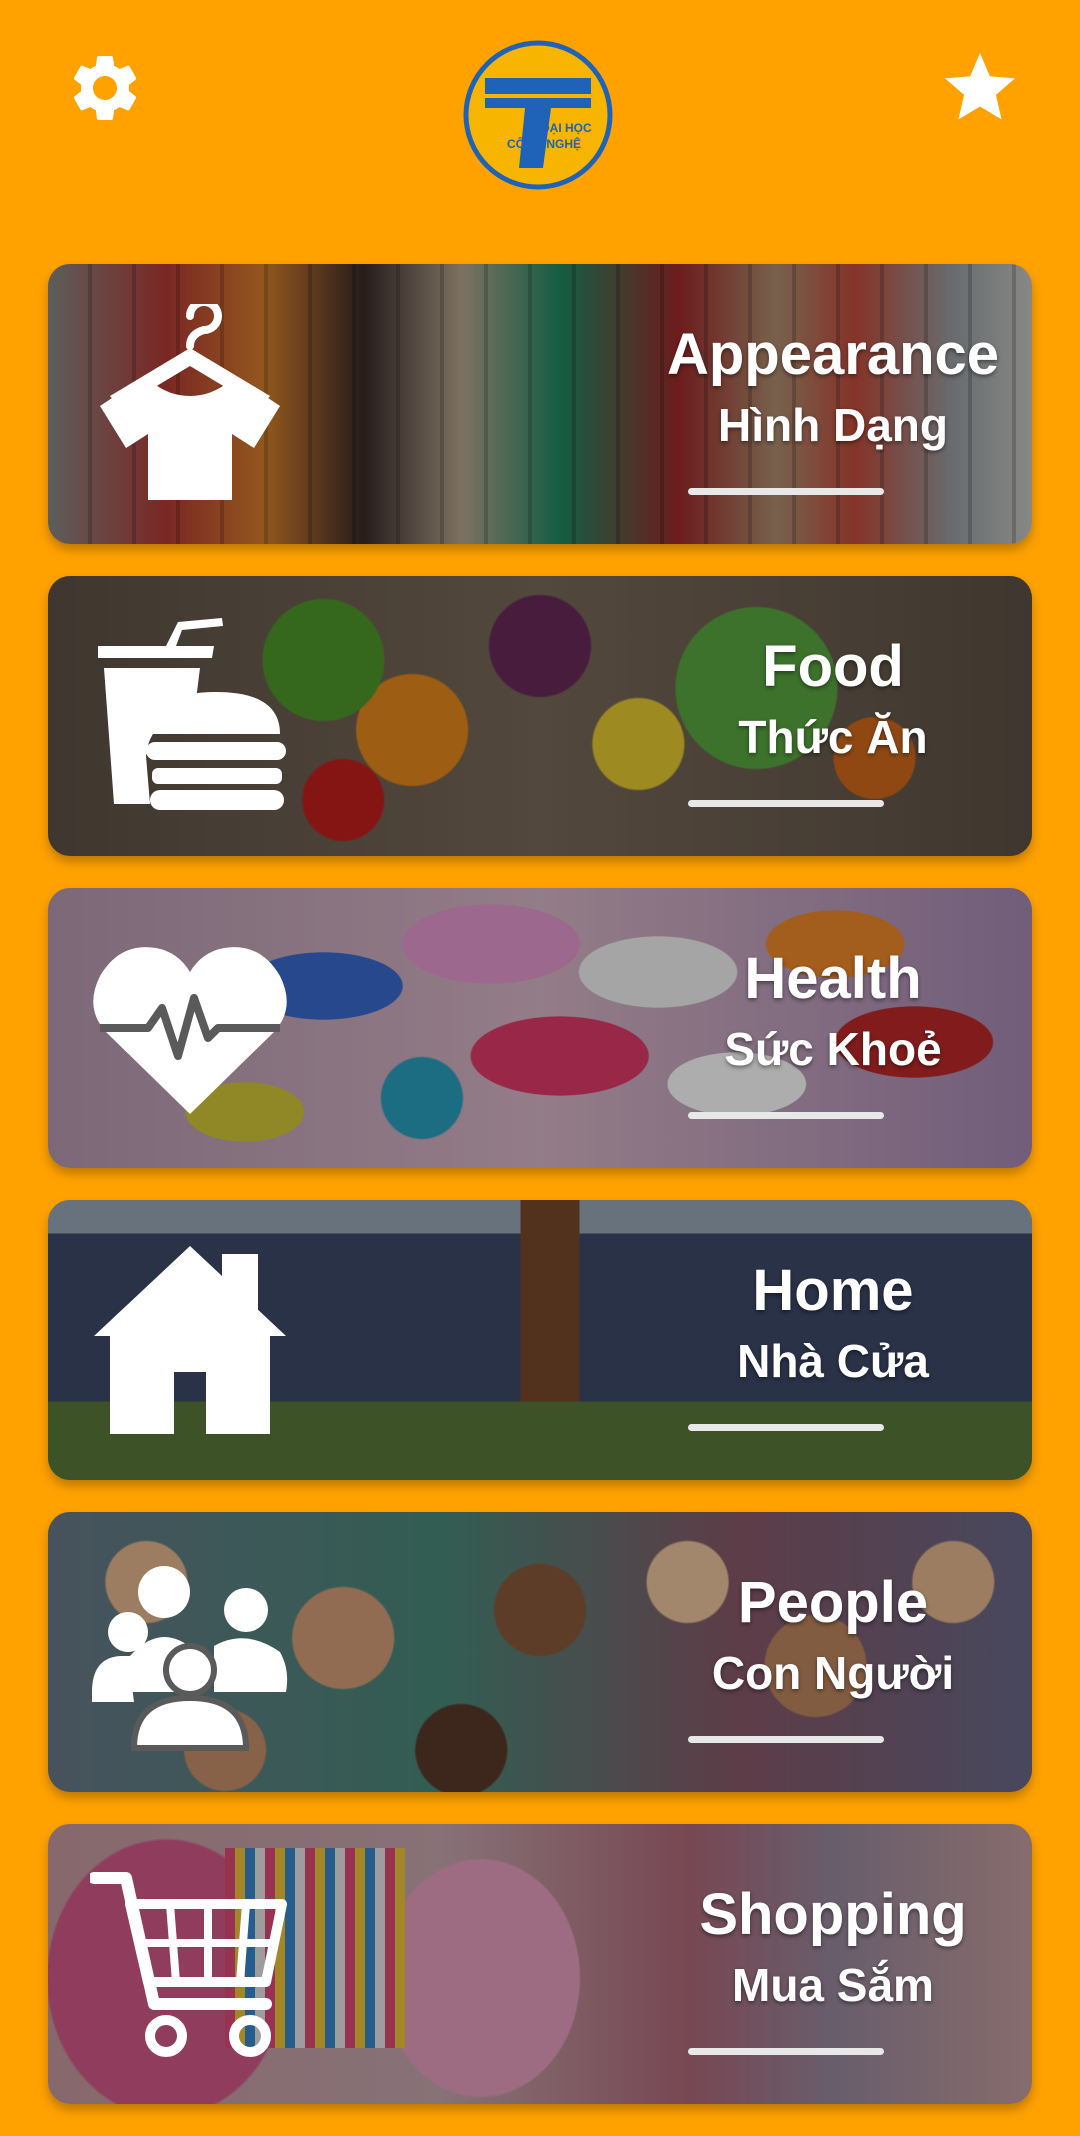  I want to click on group-people-icon, so click(190, 1658).